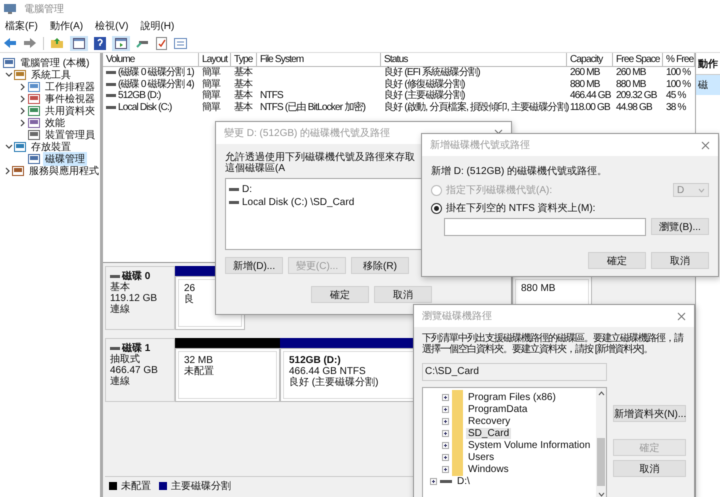 Image resolution: width=720 pixels, height=497 pixels. I want to click on dialog-text: 下列清單中列出支援磁碟機路徑的磁碟區。要建立磁碟機路徑，請選擇一個空白資料夾。要建立資料夾，請按 [新增資料夾]。, so click(553, 344).